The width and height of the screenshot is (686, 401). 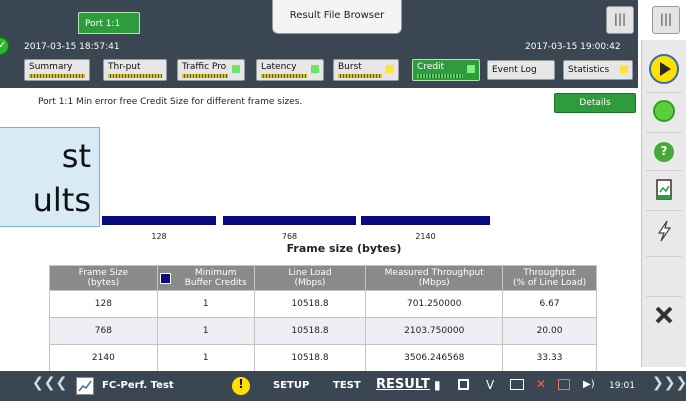 I want to click on status-check-icon, so click(x=5, y=46).